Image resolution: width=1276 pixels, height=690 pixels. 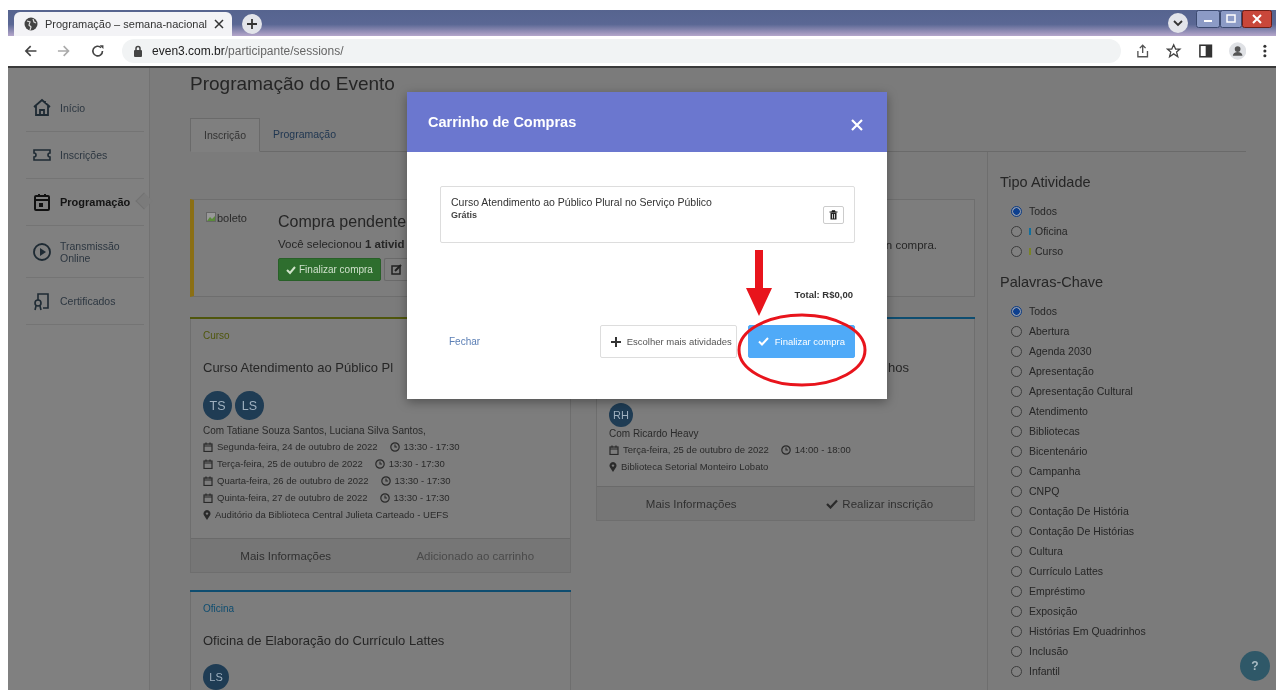 What do you see at coordinates (252, 24) in the screenshot?
I see `new-tab-icon` at bounding box center [252, 24].